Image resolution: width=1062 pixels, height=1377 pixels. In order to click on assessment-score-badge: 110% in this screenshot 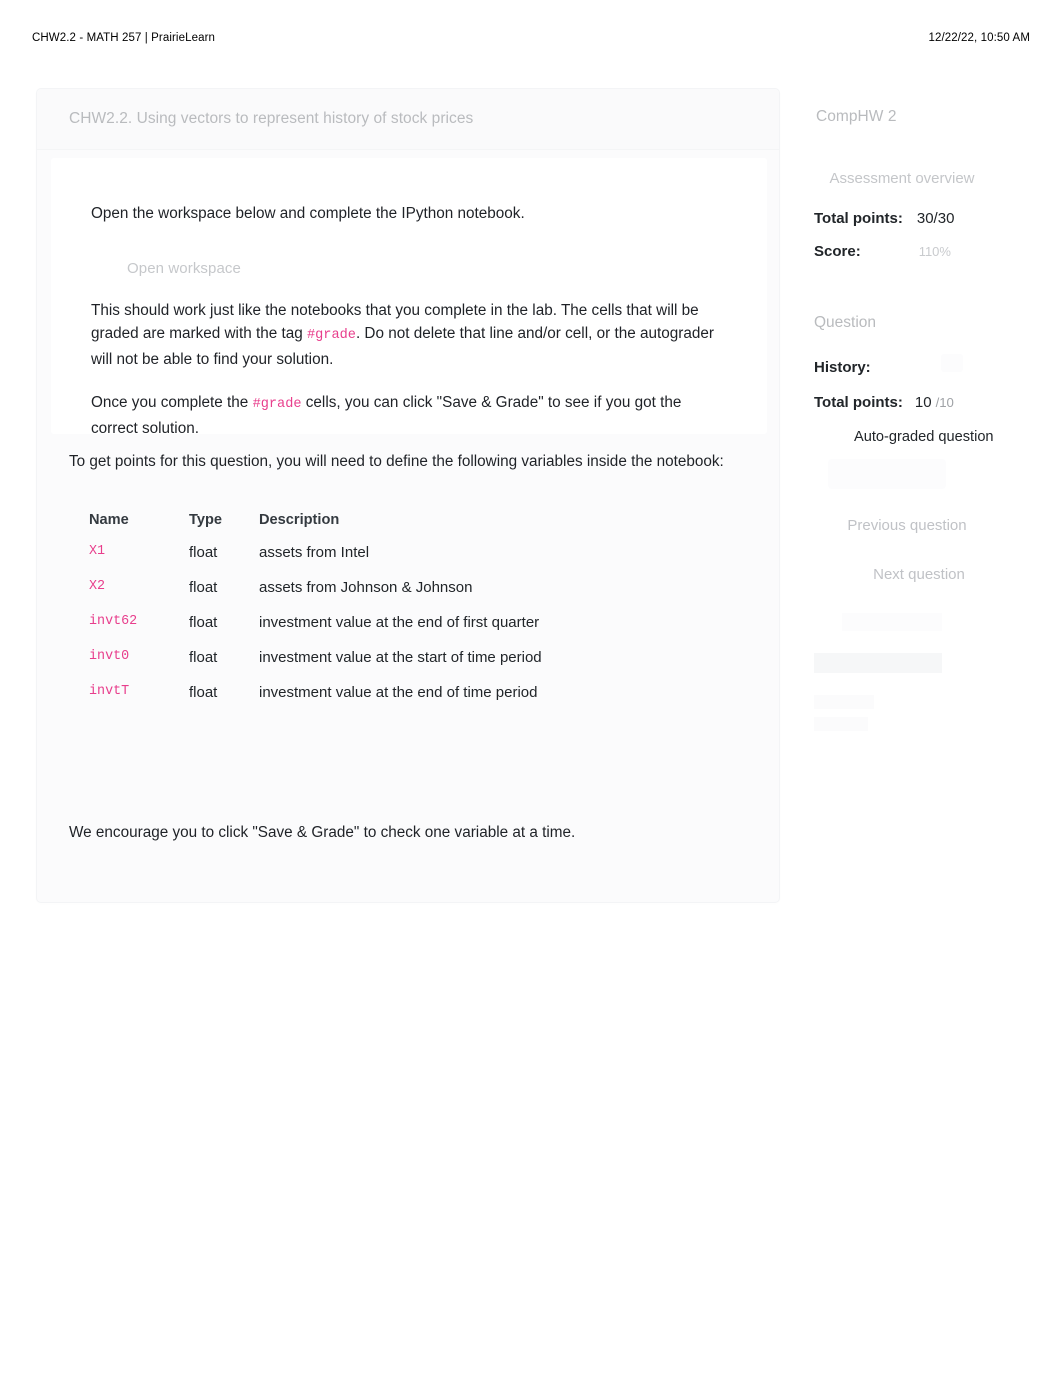, I will do `click(934, 251)`.